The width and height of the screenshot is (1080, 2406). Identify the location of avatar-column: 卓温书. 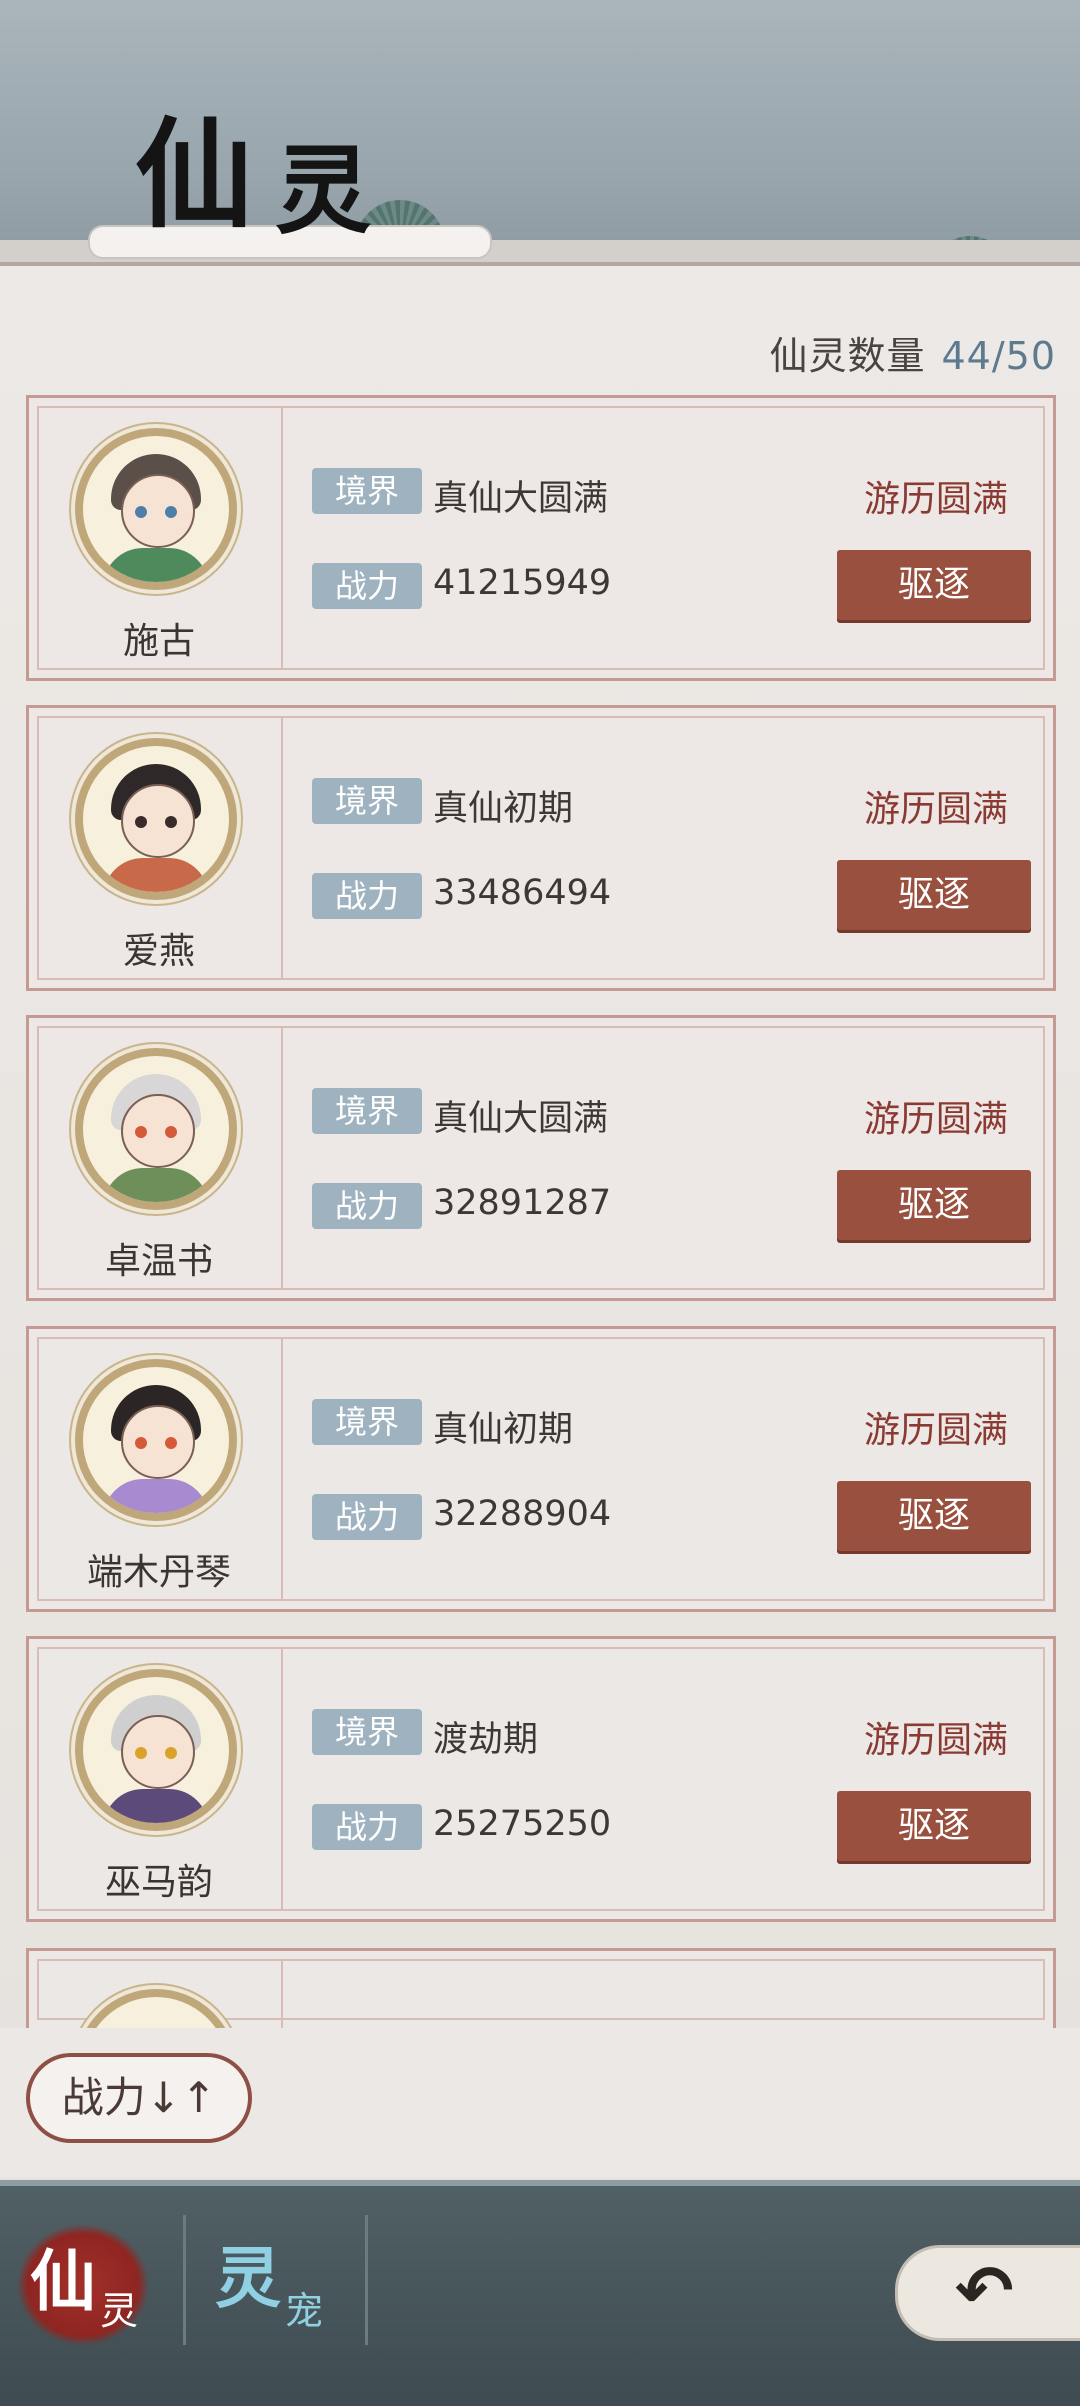
(160, 1158).